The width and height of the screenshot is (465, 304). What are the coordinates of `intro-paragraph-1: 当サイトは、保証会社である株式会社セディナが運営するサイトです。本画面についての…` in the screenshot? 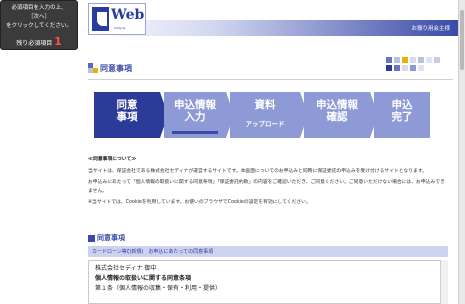 It's located at (257, 171).